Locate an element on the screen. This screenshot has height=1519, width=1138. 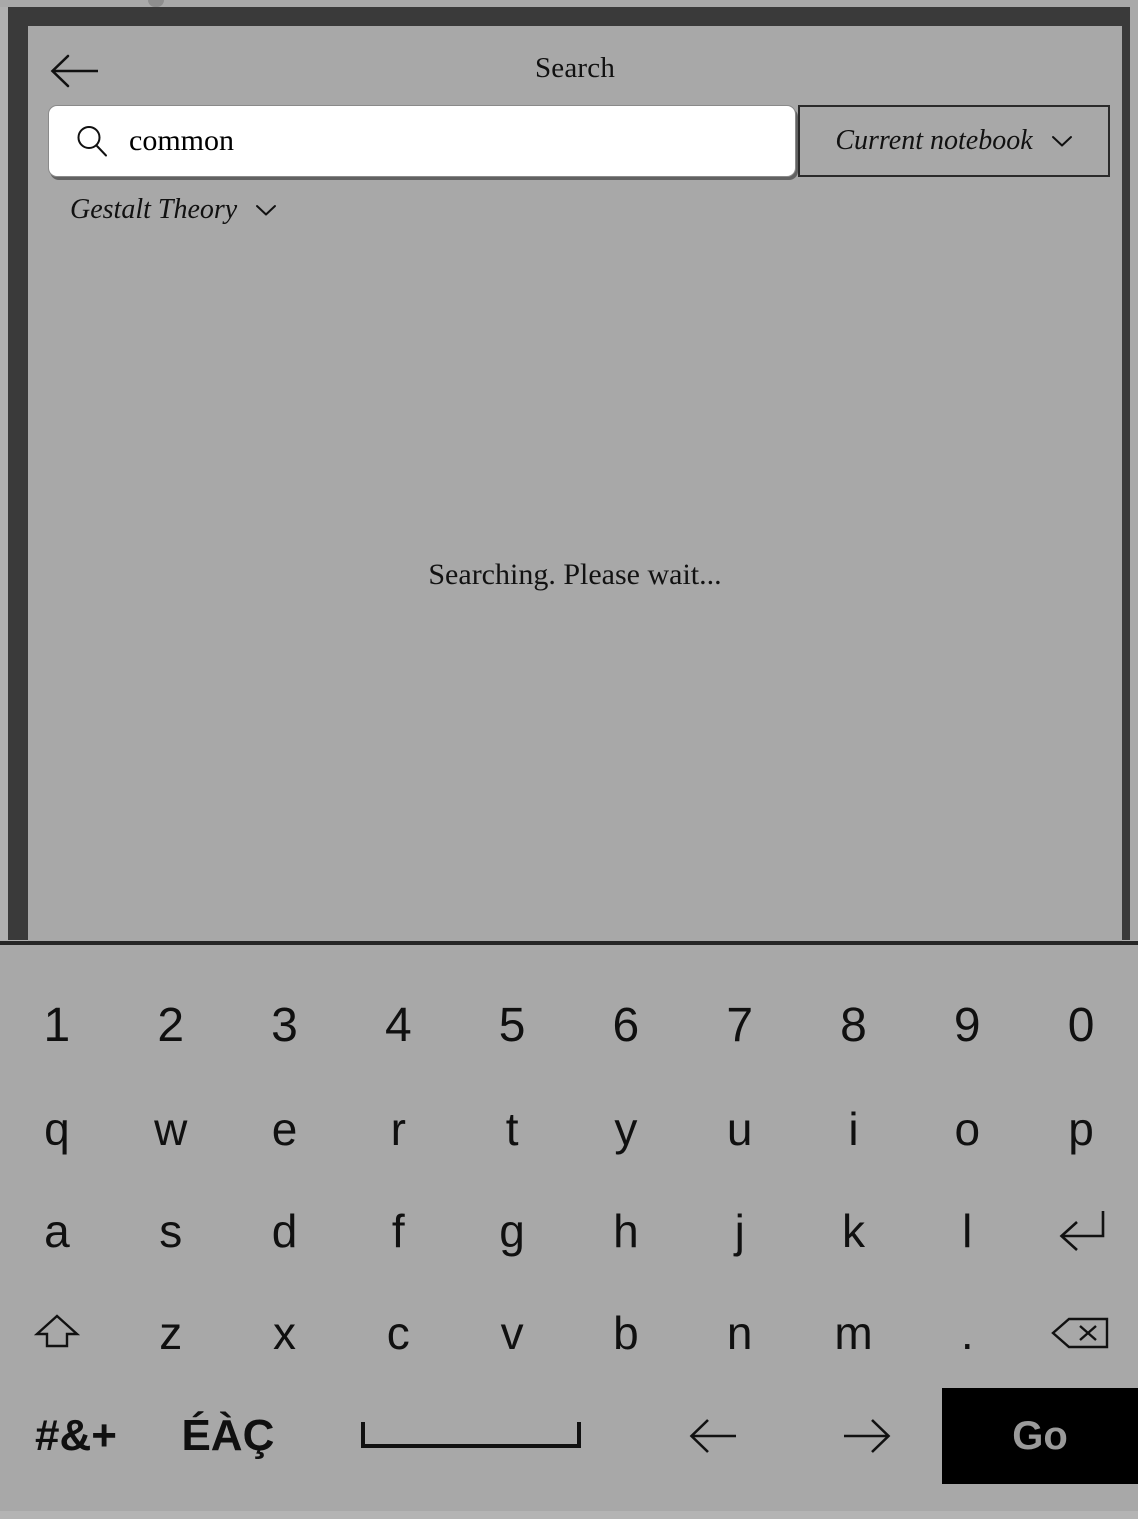
key-arrow-right is located at coordinates (866, 1436).